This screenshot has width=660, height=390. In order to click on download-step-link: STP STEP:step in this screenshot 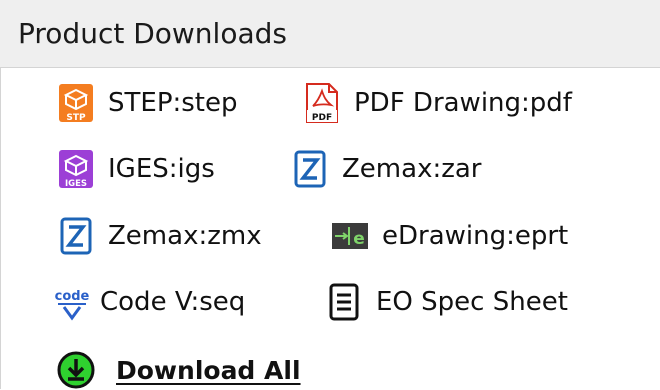, I will do `click(147, 103)`.